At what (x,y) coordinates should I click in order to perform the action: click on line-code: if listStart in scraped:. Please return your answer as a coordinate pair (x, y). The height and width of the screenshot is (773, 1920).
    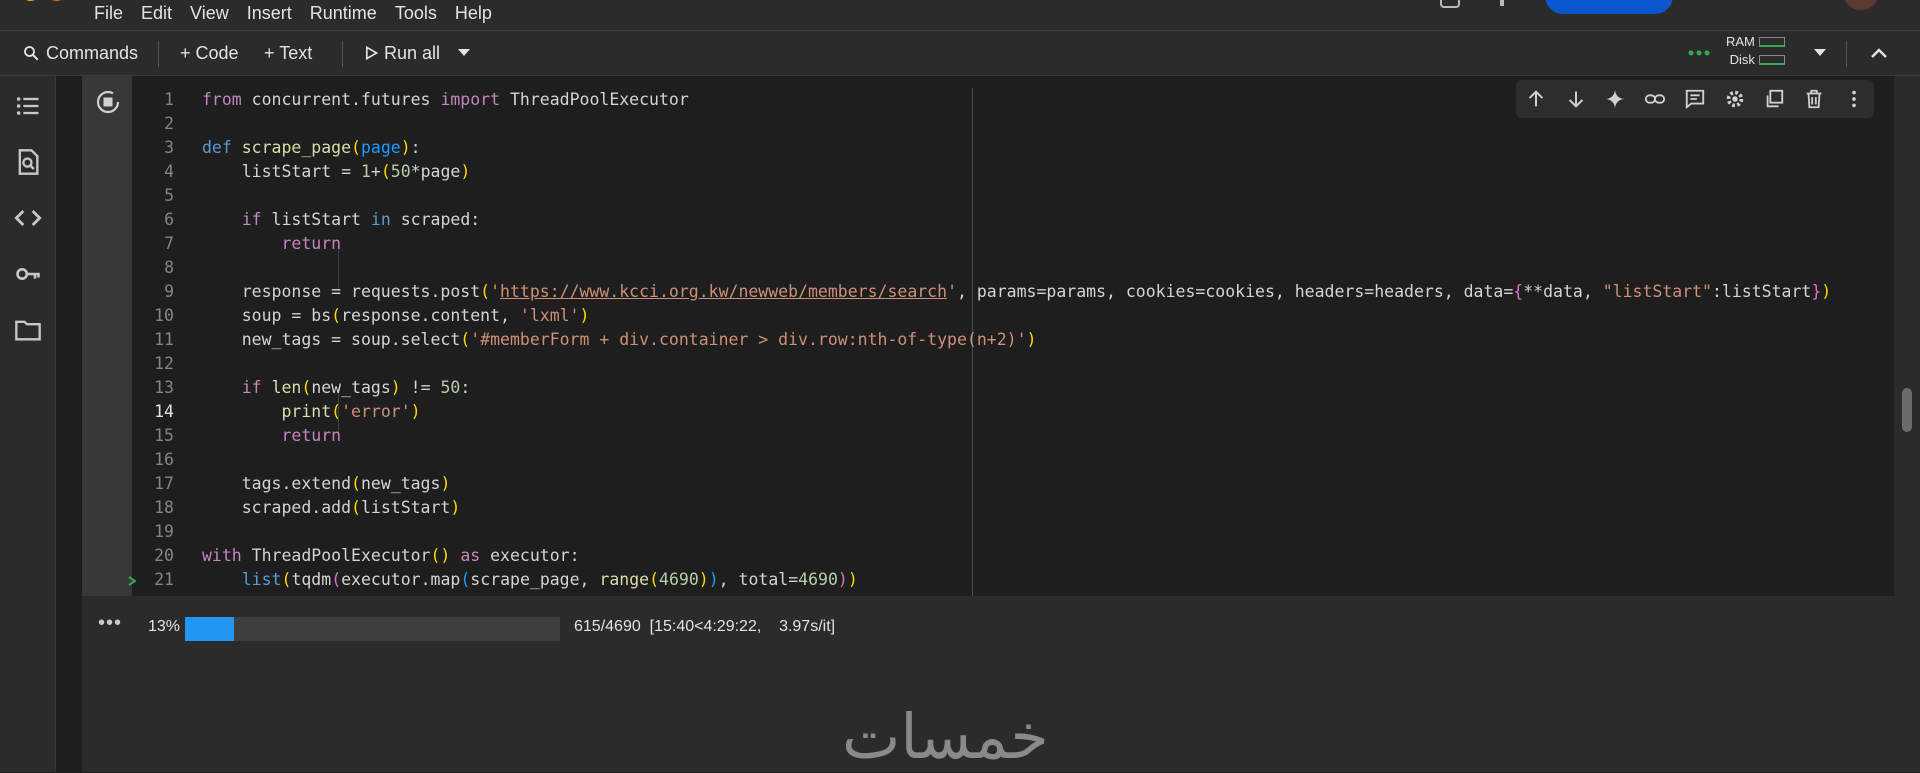
    Looking at the image, I should click on (361, 219).